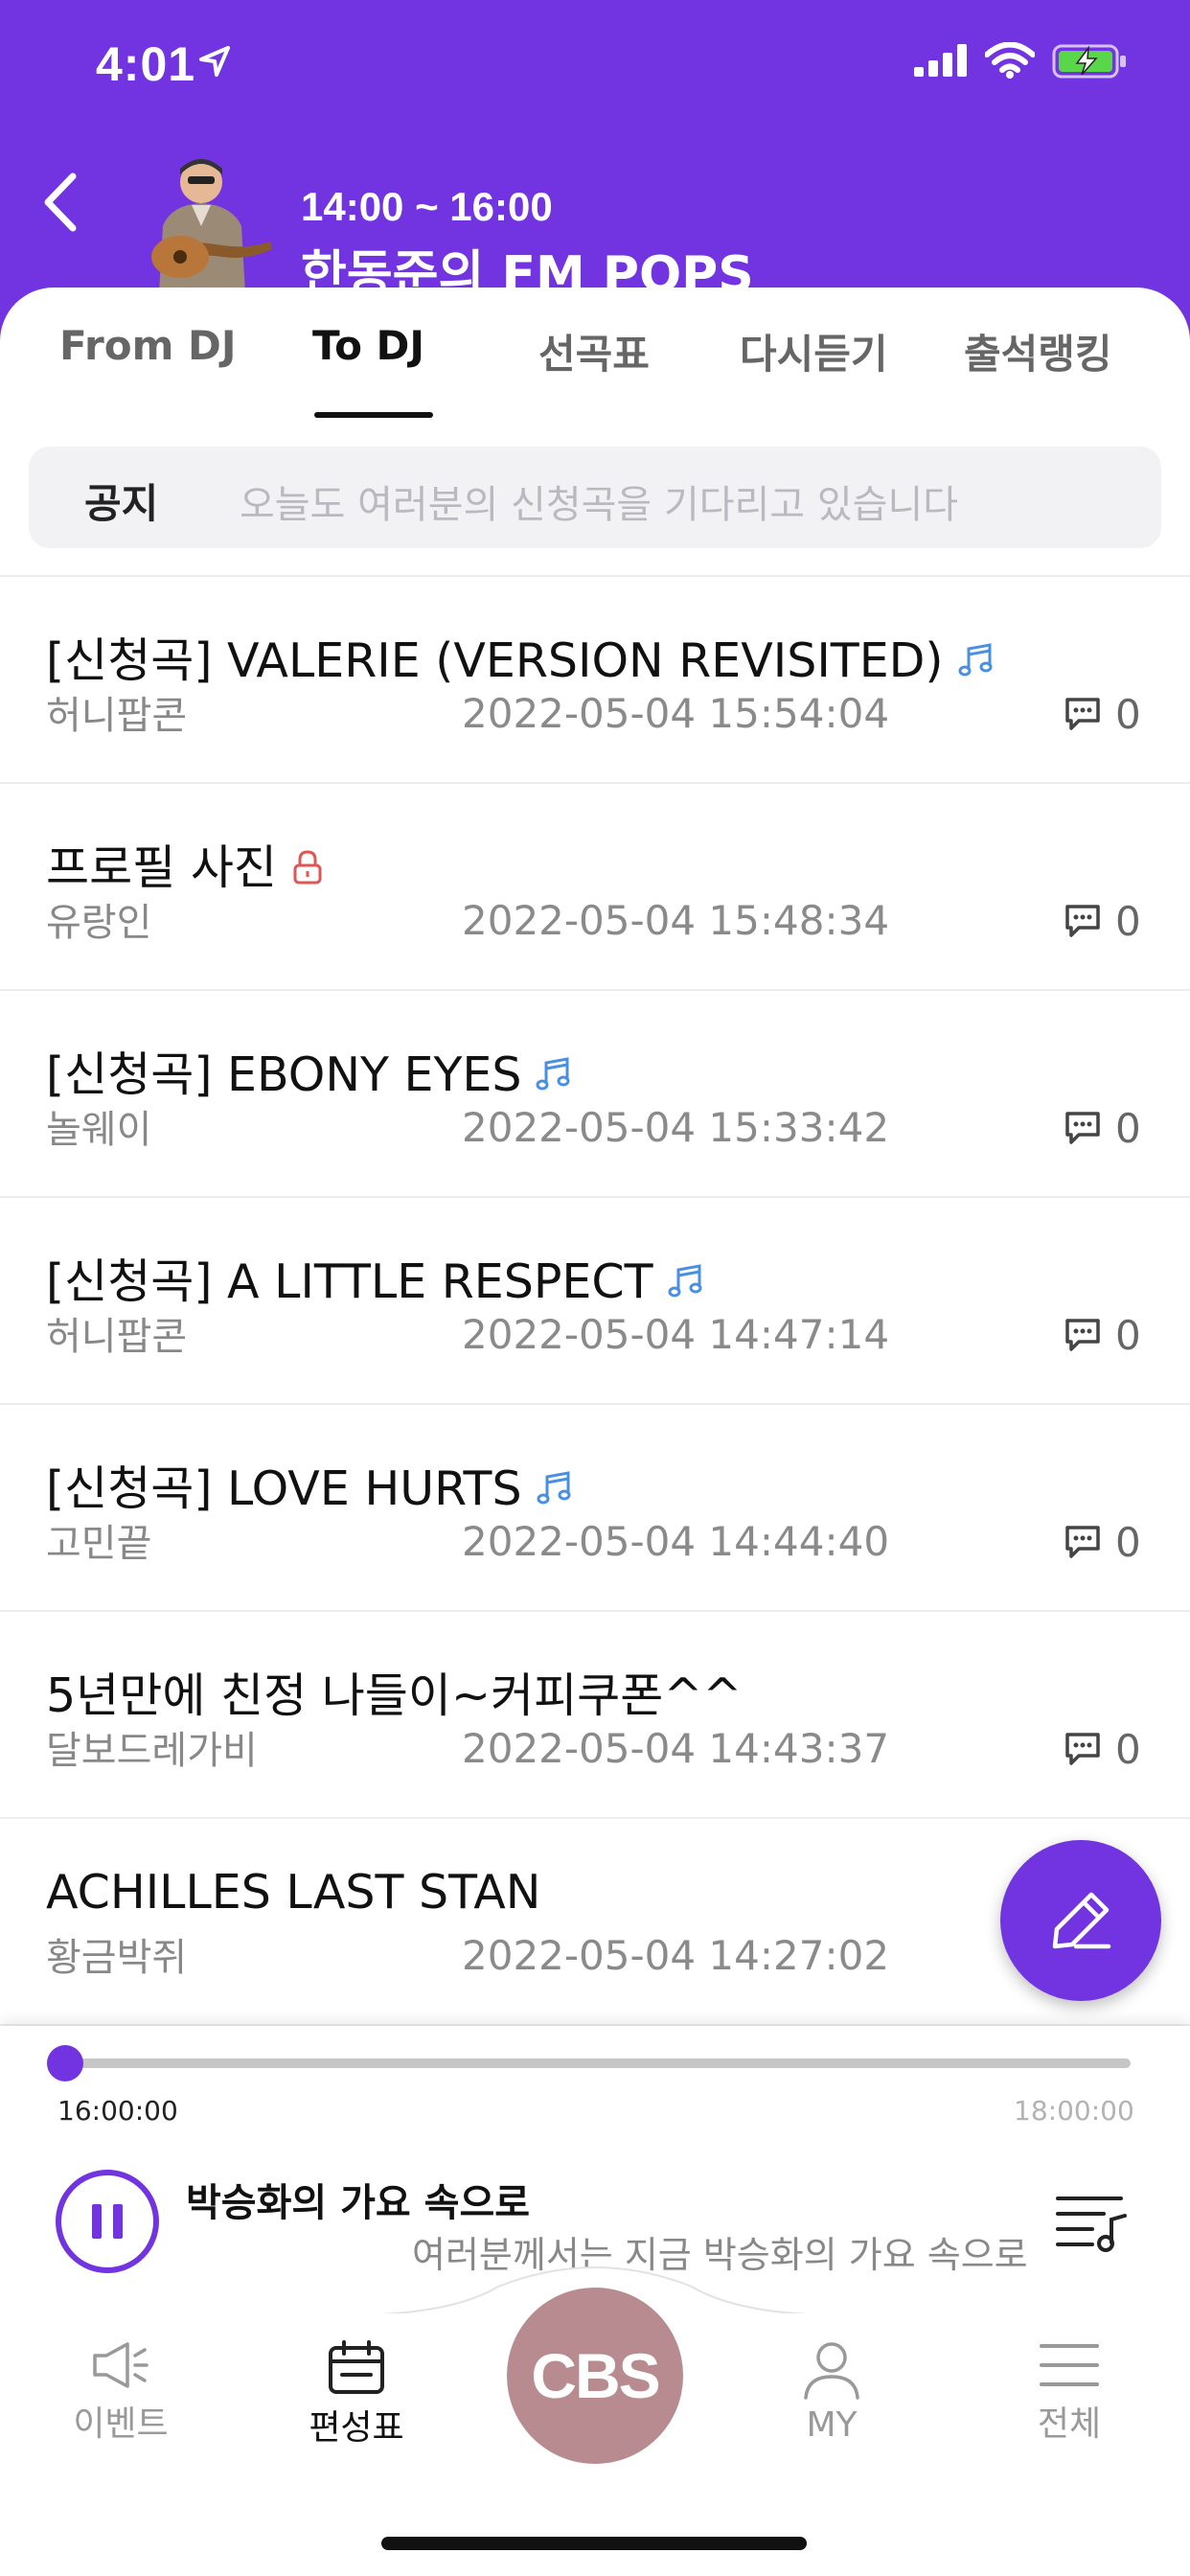 The height and width of the screenshot is (2576, 1190). What do you see at coordinates (117, 1958) in the screenshot?
I see `post-author: 황금박쥐` at bounding box center [117, 1958].